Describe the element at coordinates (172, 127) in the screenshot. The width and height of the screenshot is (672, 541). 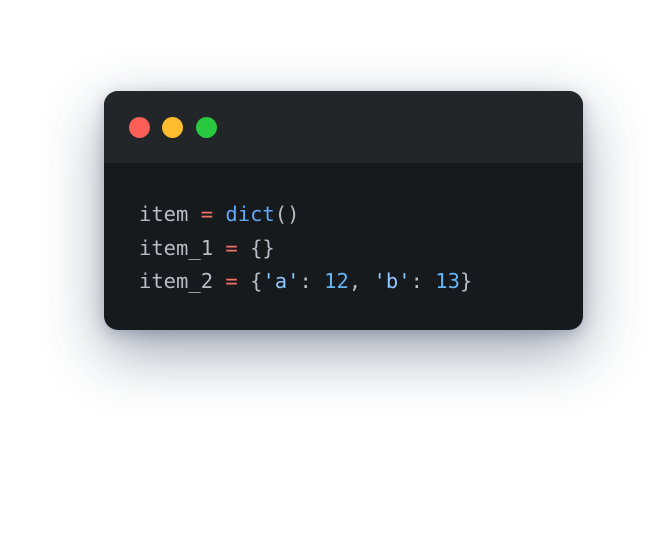
I see `minimize-window-button` at that location.